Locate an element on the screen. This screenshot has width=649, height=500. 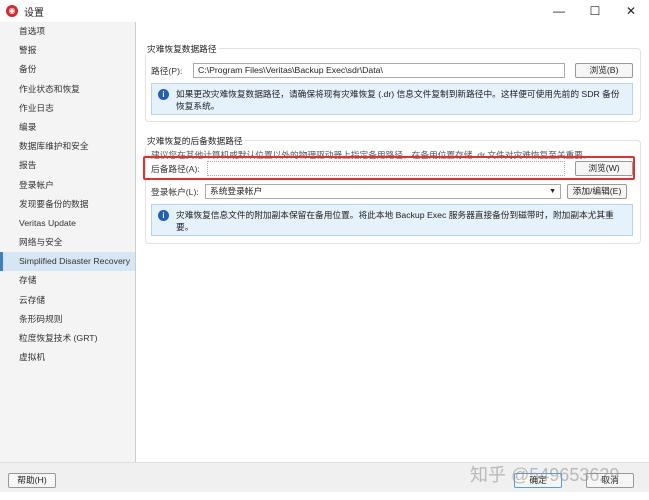
sidebar-item: 登录帐户 is located at coordinates (67, 185).